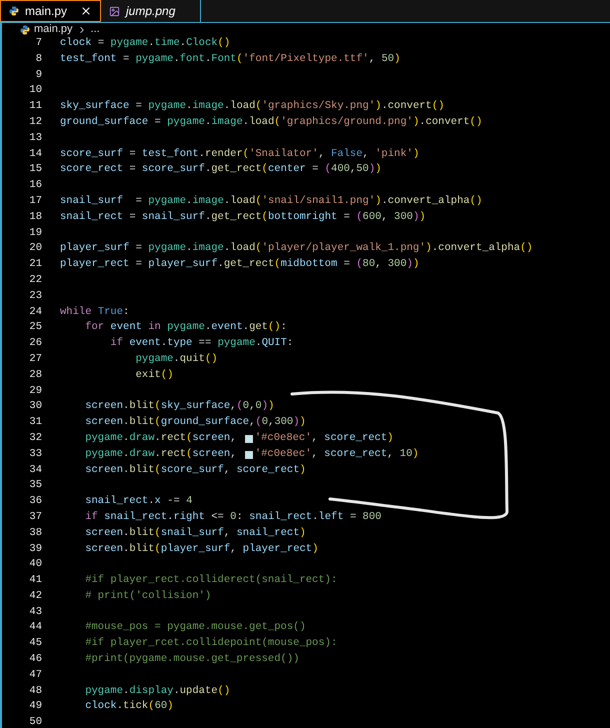  I want to click on line-number: 33, so click(35, 454).